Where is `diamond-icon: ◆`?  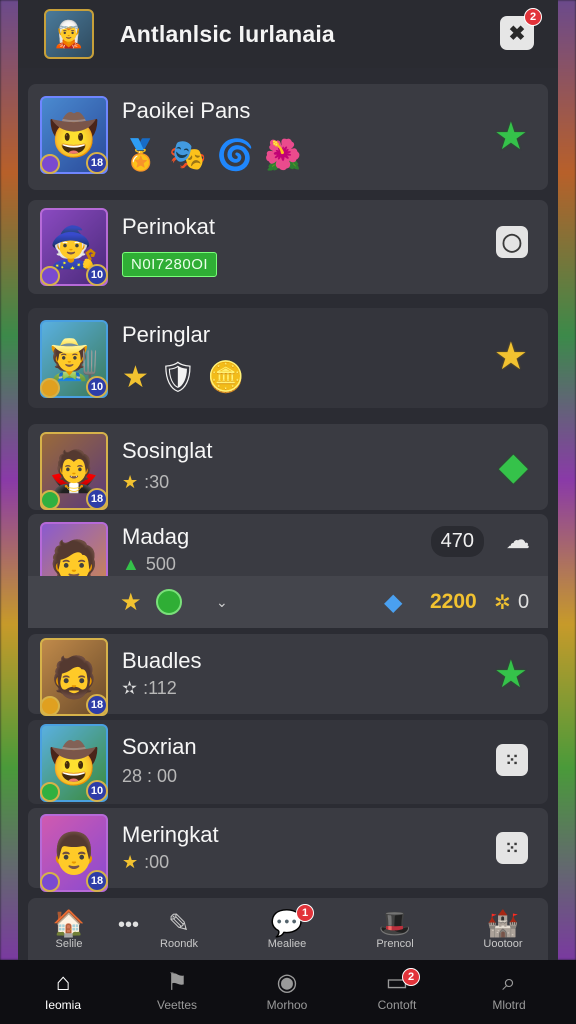
diamond-icon: ◆ is located at coordinates (393, 602).